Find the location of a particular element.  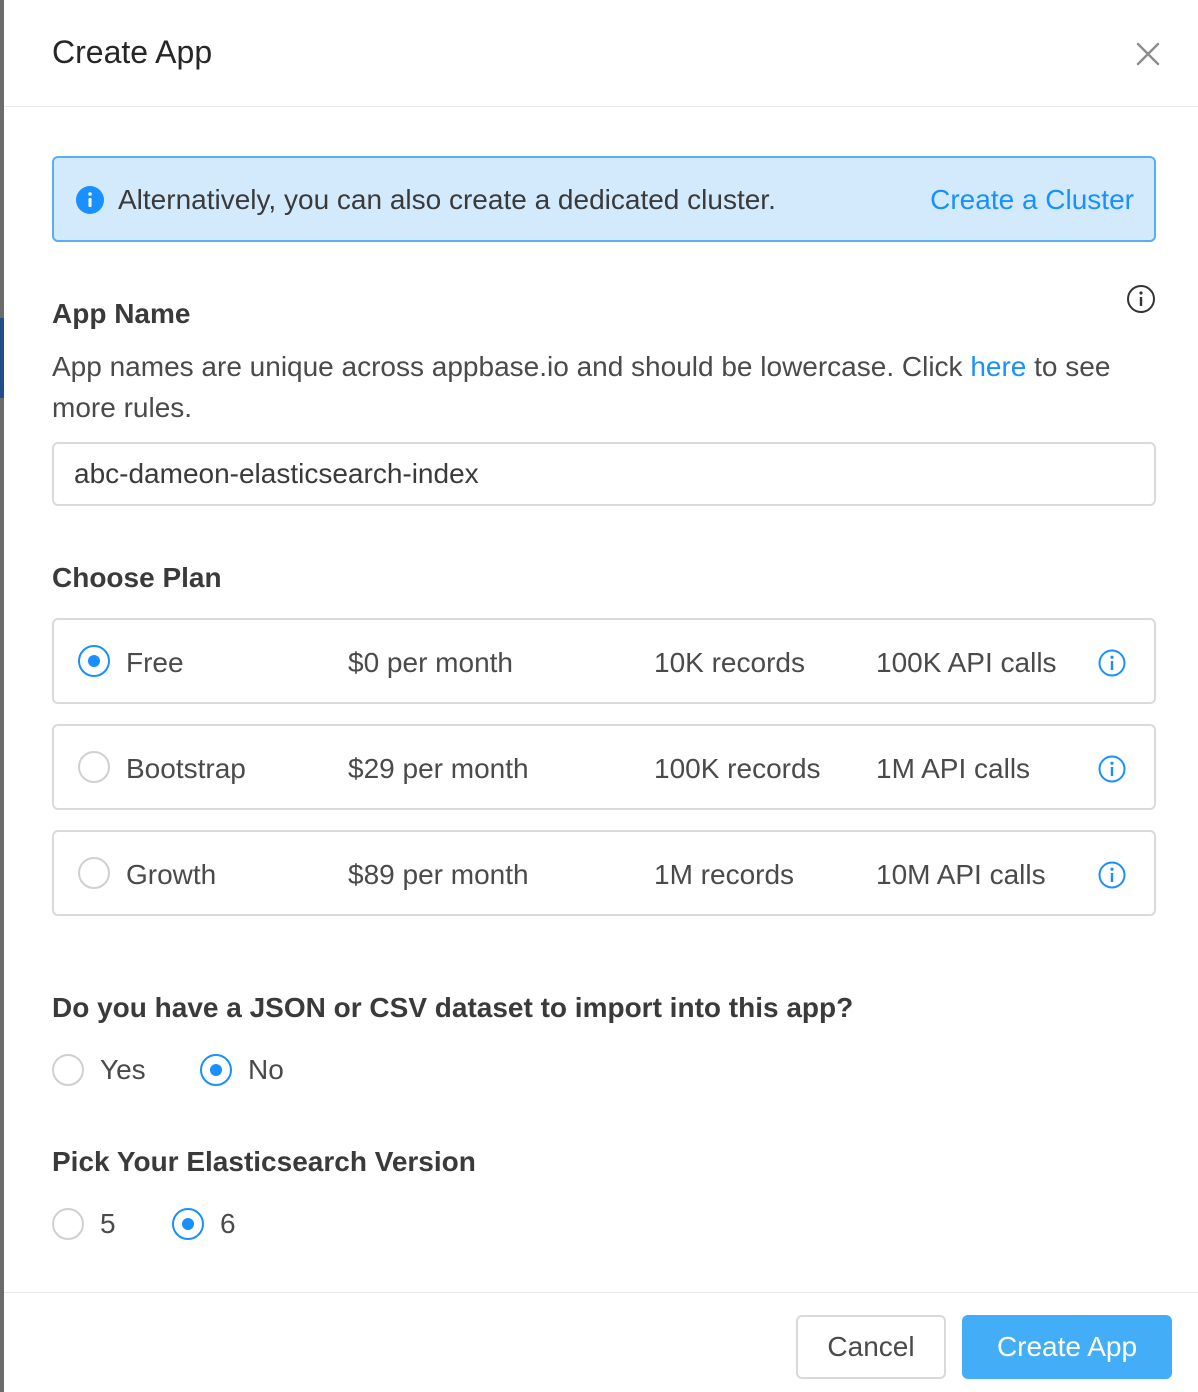

option-label: 6 is located at coordinates (228, 1223).